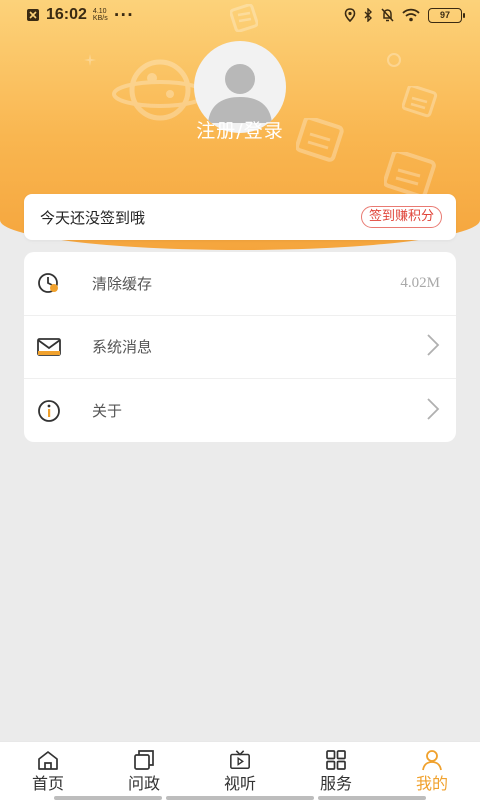  What do you see at coordinates (335, 783) in the screenshot?
I see `tab-label: 服务` at bounding box center [335, 783].